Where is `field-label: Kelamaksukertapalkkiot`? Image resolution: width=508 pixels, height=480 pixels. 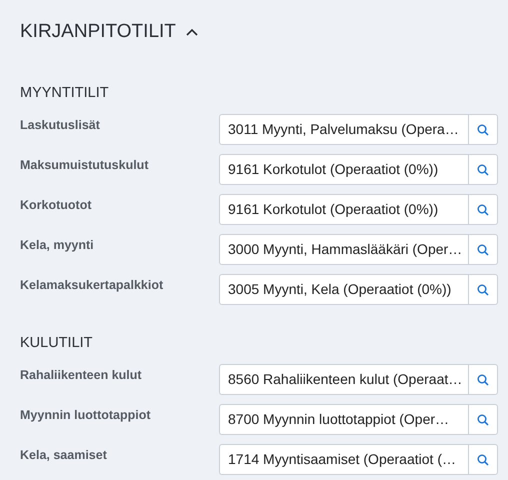 field-label: Kelamaksukertapalkkiot is located at coordinates (92, 285).